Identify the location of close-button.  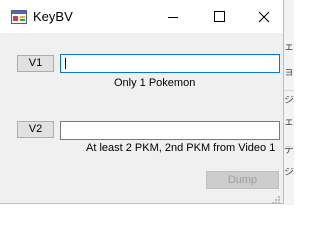
(262, 16).